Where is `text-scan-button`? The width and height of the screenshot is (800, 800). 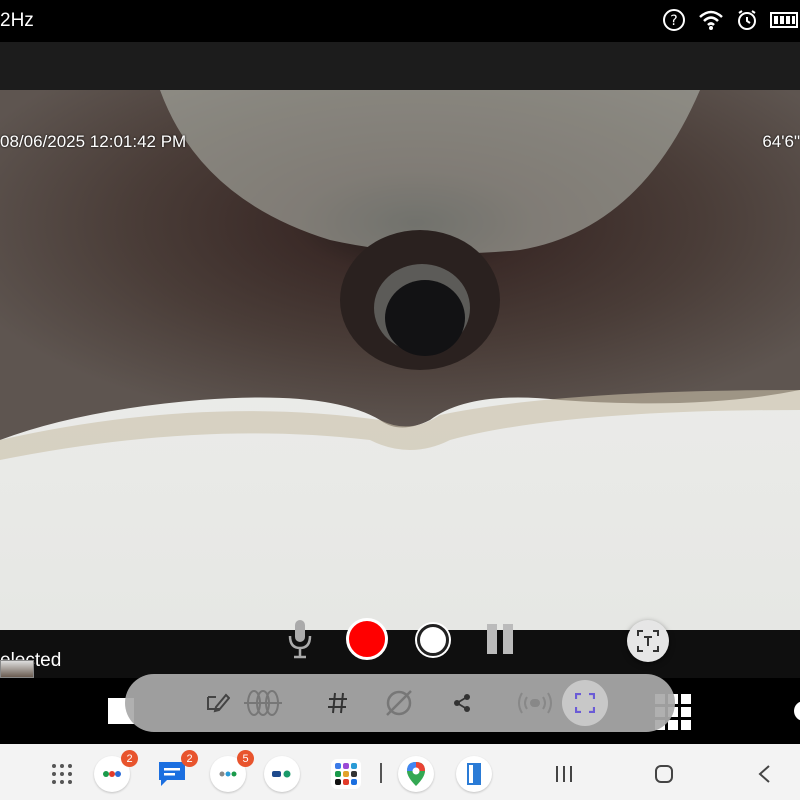
text-scan-button is located at coordinates (648, 641).